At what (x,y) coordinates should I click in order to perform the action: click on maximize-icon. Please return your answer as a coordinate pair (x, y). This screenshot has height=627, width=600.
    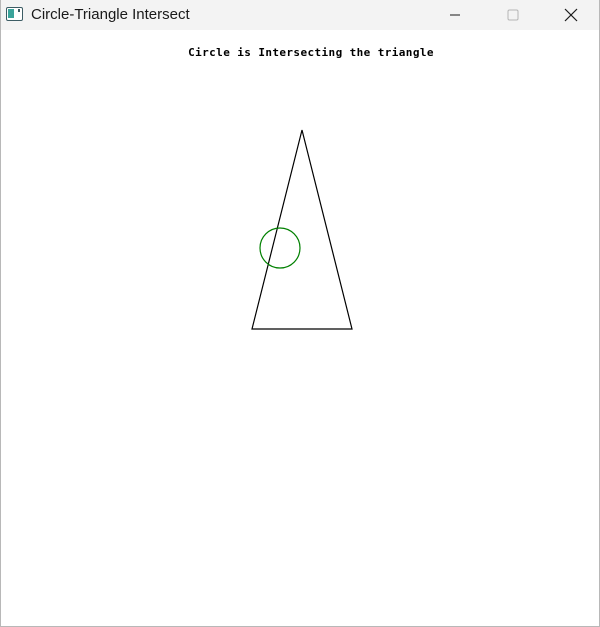
    Looking at the image, I should click on (513, 15).